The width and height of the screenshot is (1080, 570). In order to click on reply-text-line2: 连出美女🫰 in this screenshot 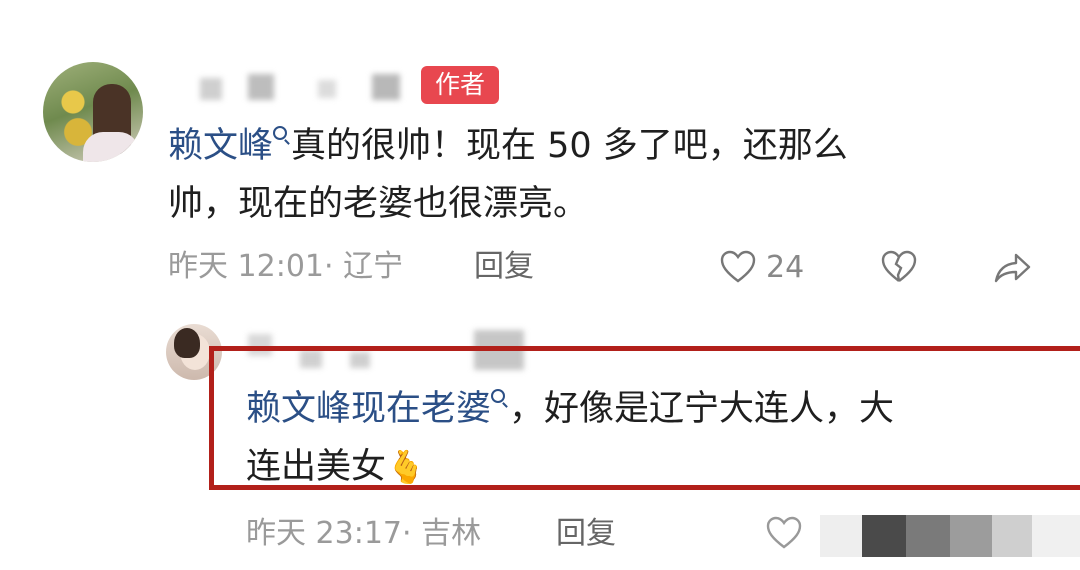, I will do `click(336, 467)`.